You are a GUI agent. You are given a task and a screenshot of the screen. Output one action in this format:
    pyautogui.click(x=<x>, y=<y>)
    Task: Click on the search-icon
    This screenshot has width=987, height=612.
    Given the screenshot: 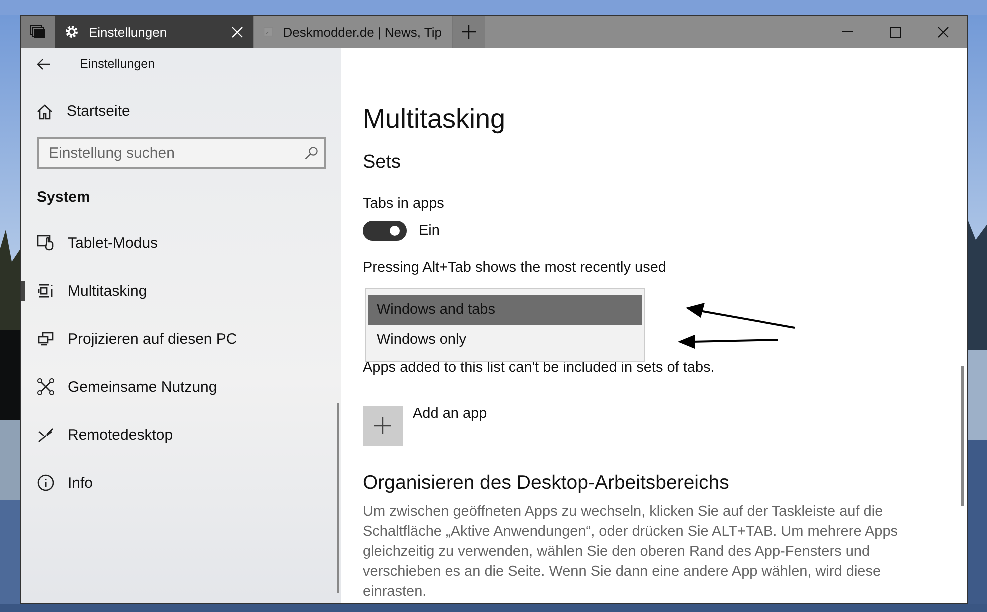 What is the action you would take?
    pyautogui.click(x=311, y=153)
    